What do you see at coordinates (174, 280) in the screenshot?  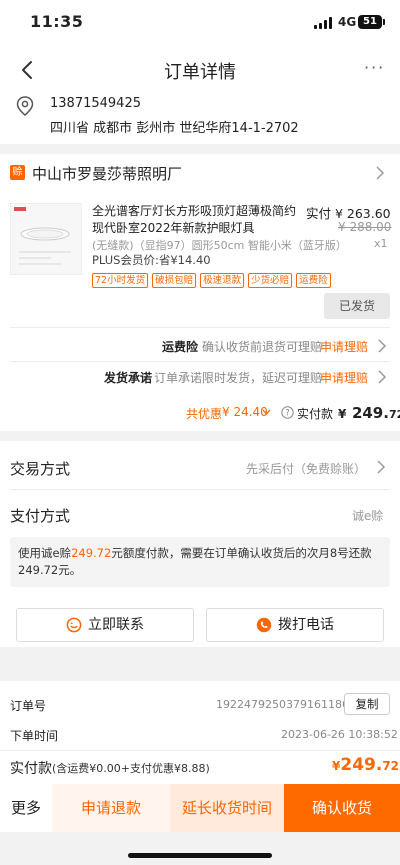 I see `service-tag: 破损包赔` at bounding box center [174, 280].